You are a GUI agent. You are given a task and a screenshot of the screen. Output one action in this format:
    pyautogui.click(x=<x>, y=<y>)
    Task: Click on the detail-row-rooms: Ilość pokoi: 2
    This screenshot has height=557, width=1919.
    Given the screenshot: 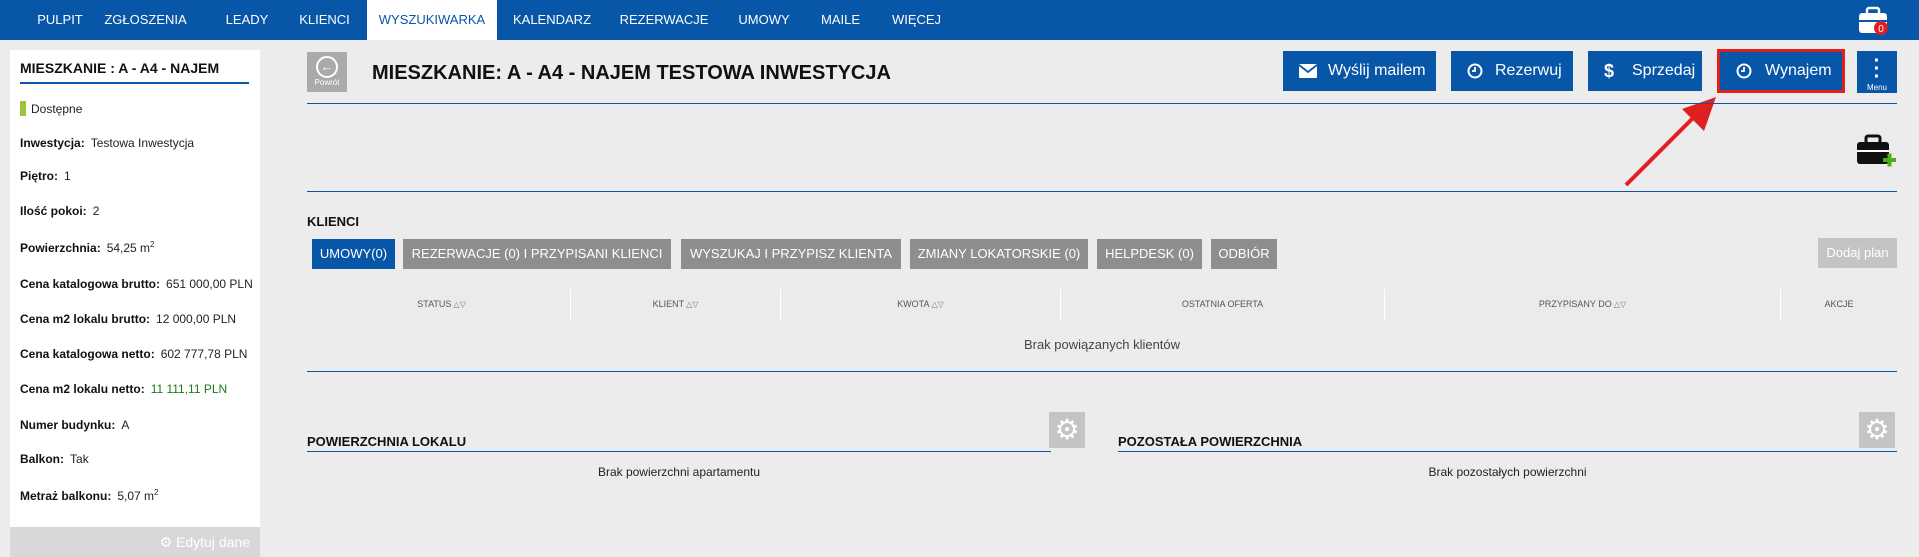 What is the action you would take?
    pyautogui.click(x=59, y=211)
    